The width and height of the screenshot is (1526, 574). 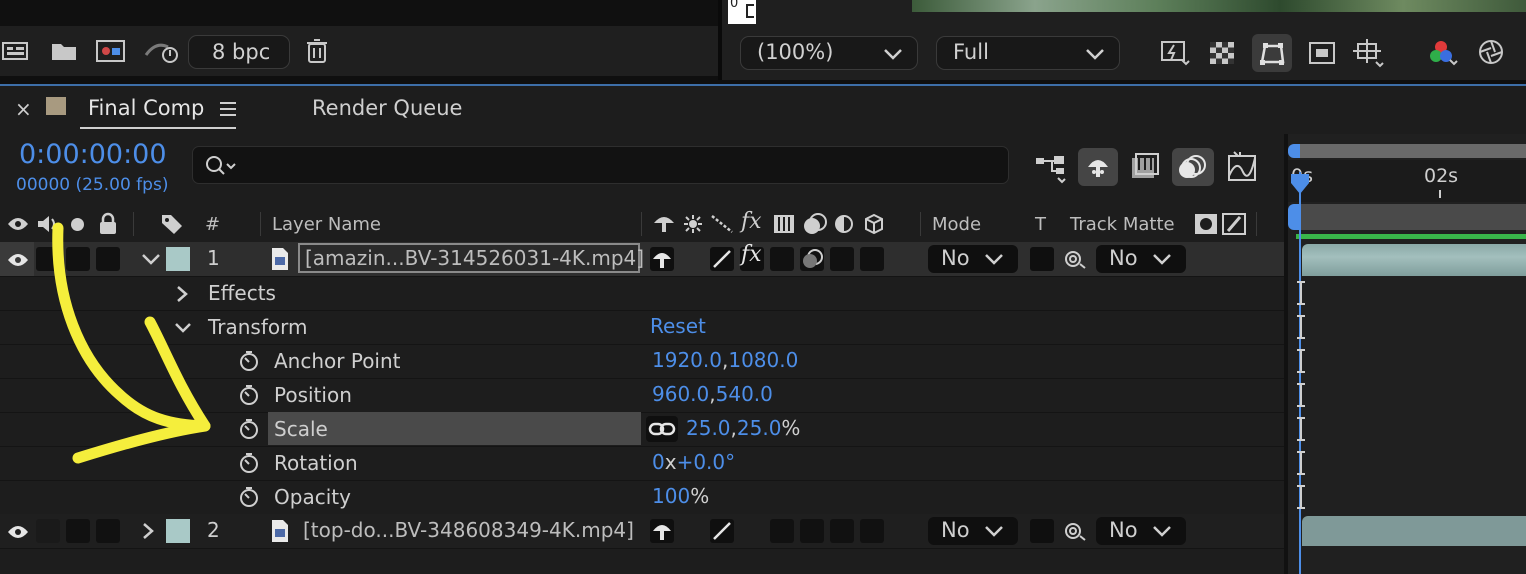 I want to click on quality-best-icon, so click(x=722, y=259).